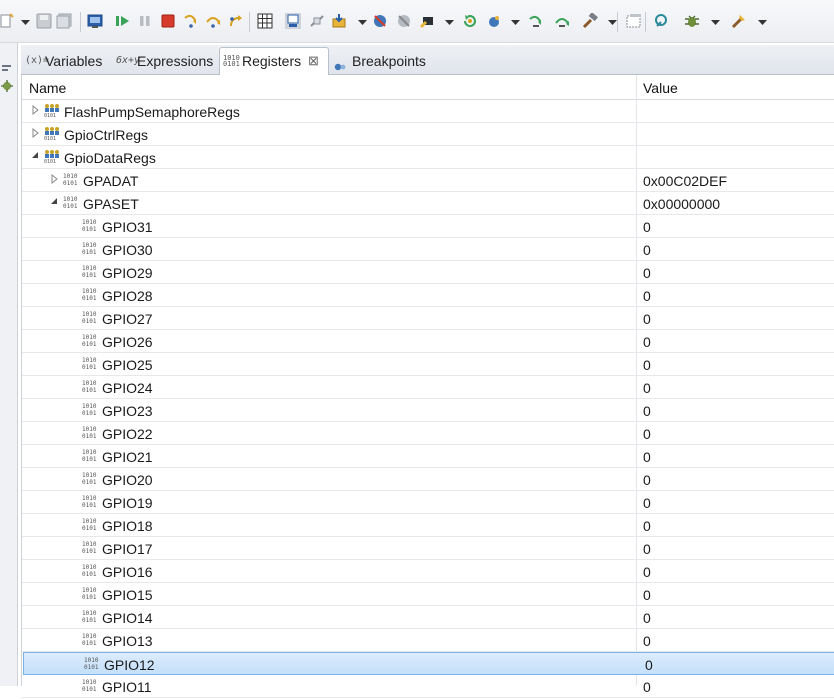 Image resolution: width=834 pixels, height=699 pixels. What do you see at coordinates (265, 21) in the screenshot?
I see `memory-table-icon` at bounding box center [265, 21].